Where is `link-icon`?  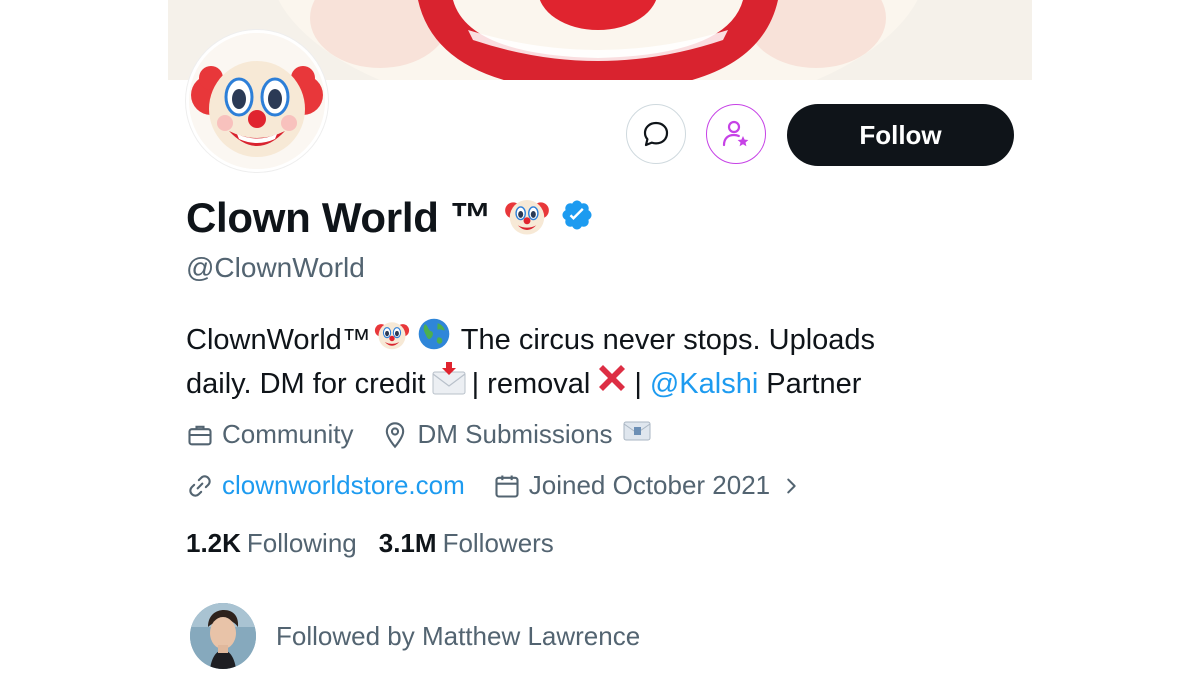 link-icon is located at coordinates (200, 485).